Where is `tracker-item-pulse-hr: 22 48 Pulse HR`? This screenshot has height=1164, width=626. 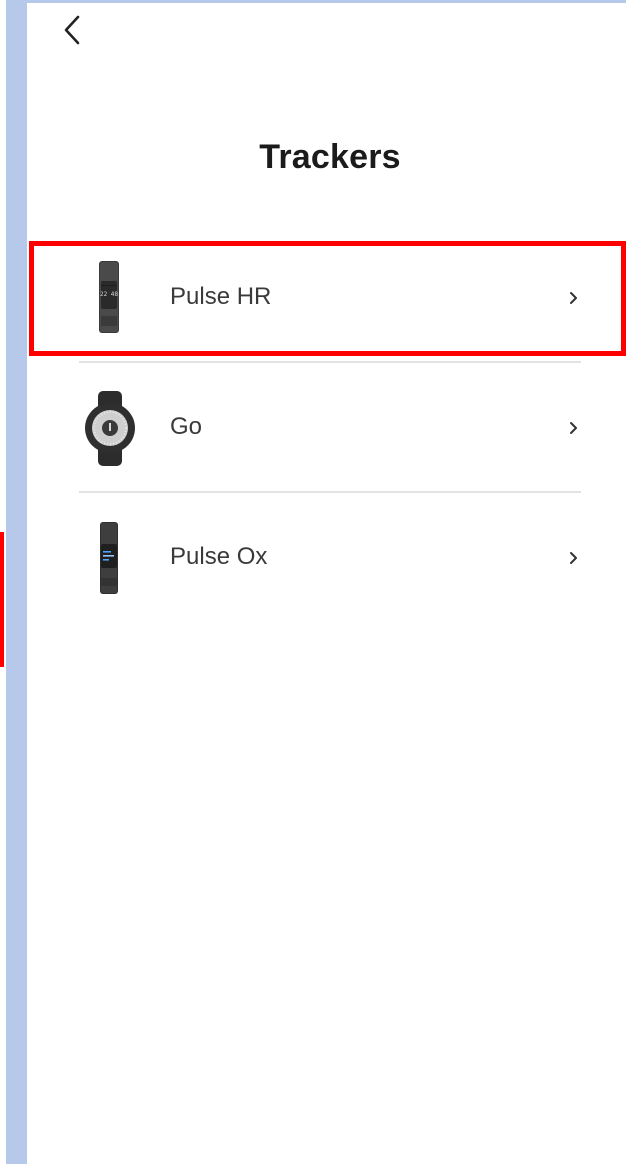 tracker-item-pulse-hr: 22 48 Pulse HR is located at coordinates (326, 298).